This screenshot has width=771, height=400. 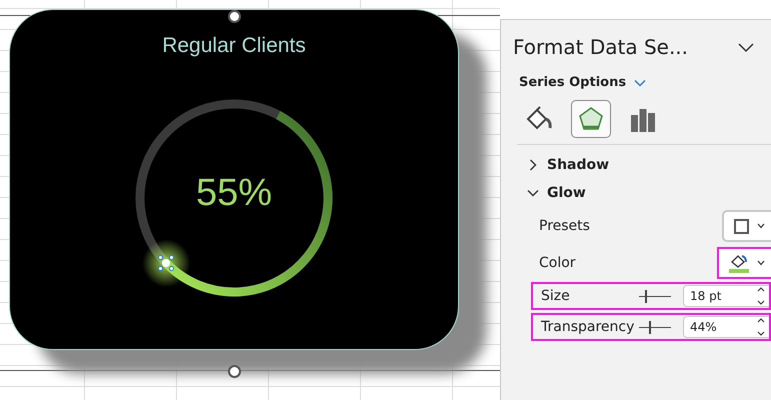 What do you see at coordinates (234, 46) in the screenshot?
I see `chart-title: Regular Clients` at bounding box center [234, 46].